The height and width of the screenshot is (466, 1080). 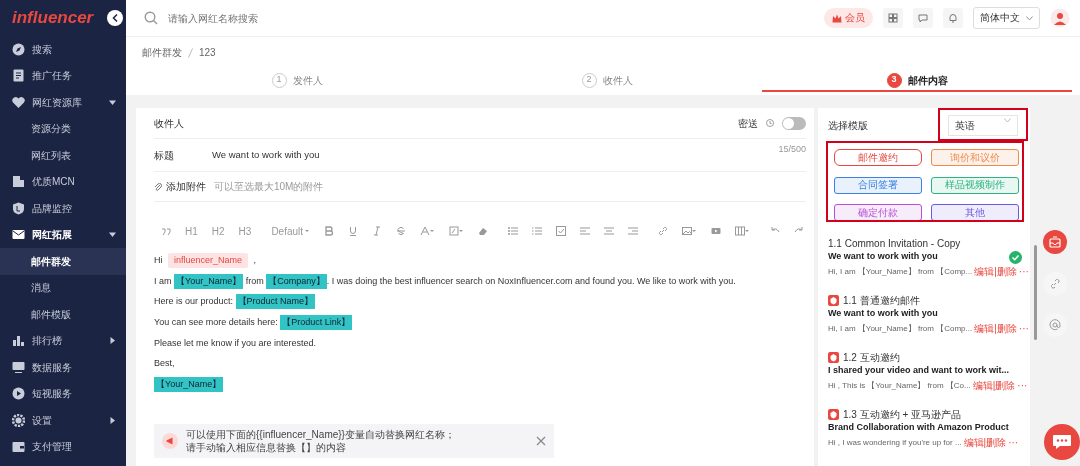 What do you see at coordinates (928, 378) in the screenshot?
I see `template-item: 1.2 互动邀约 I shared your video and want to work wit... Hi , This is 【Your_Name】 from 【Co... 编辑|删除 ···` at bounding box center [928, 378].